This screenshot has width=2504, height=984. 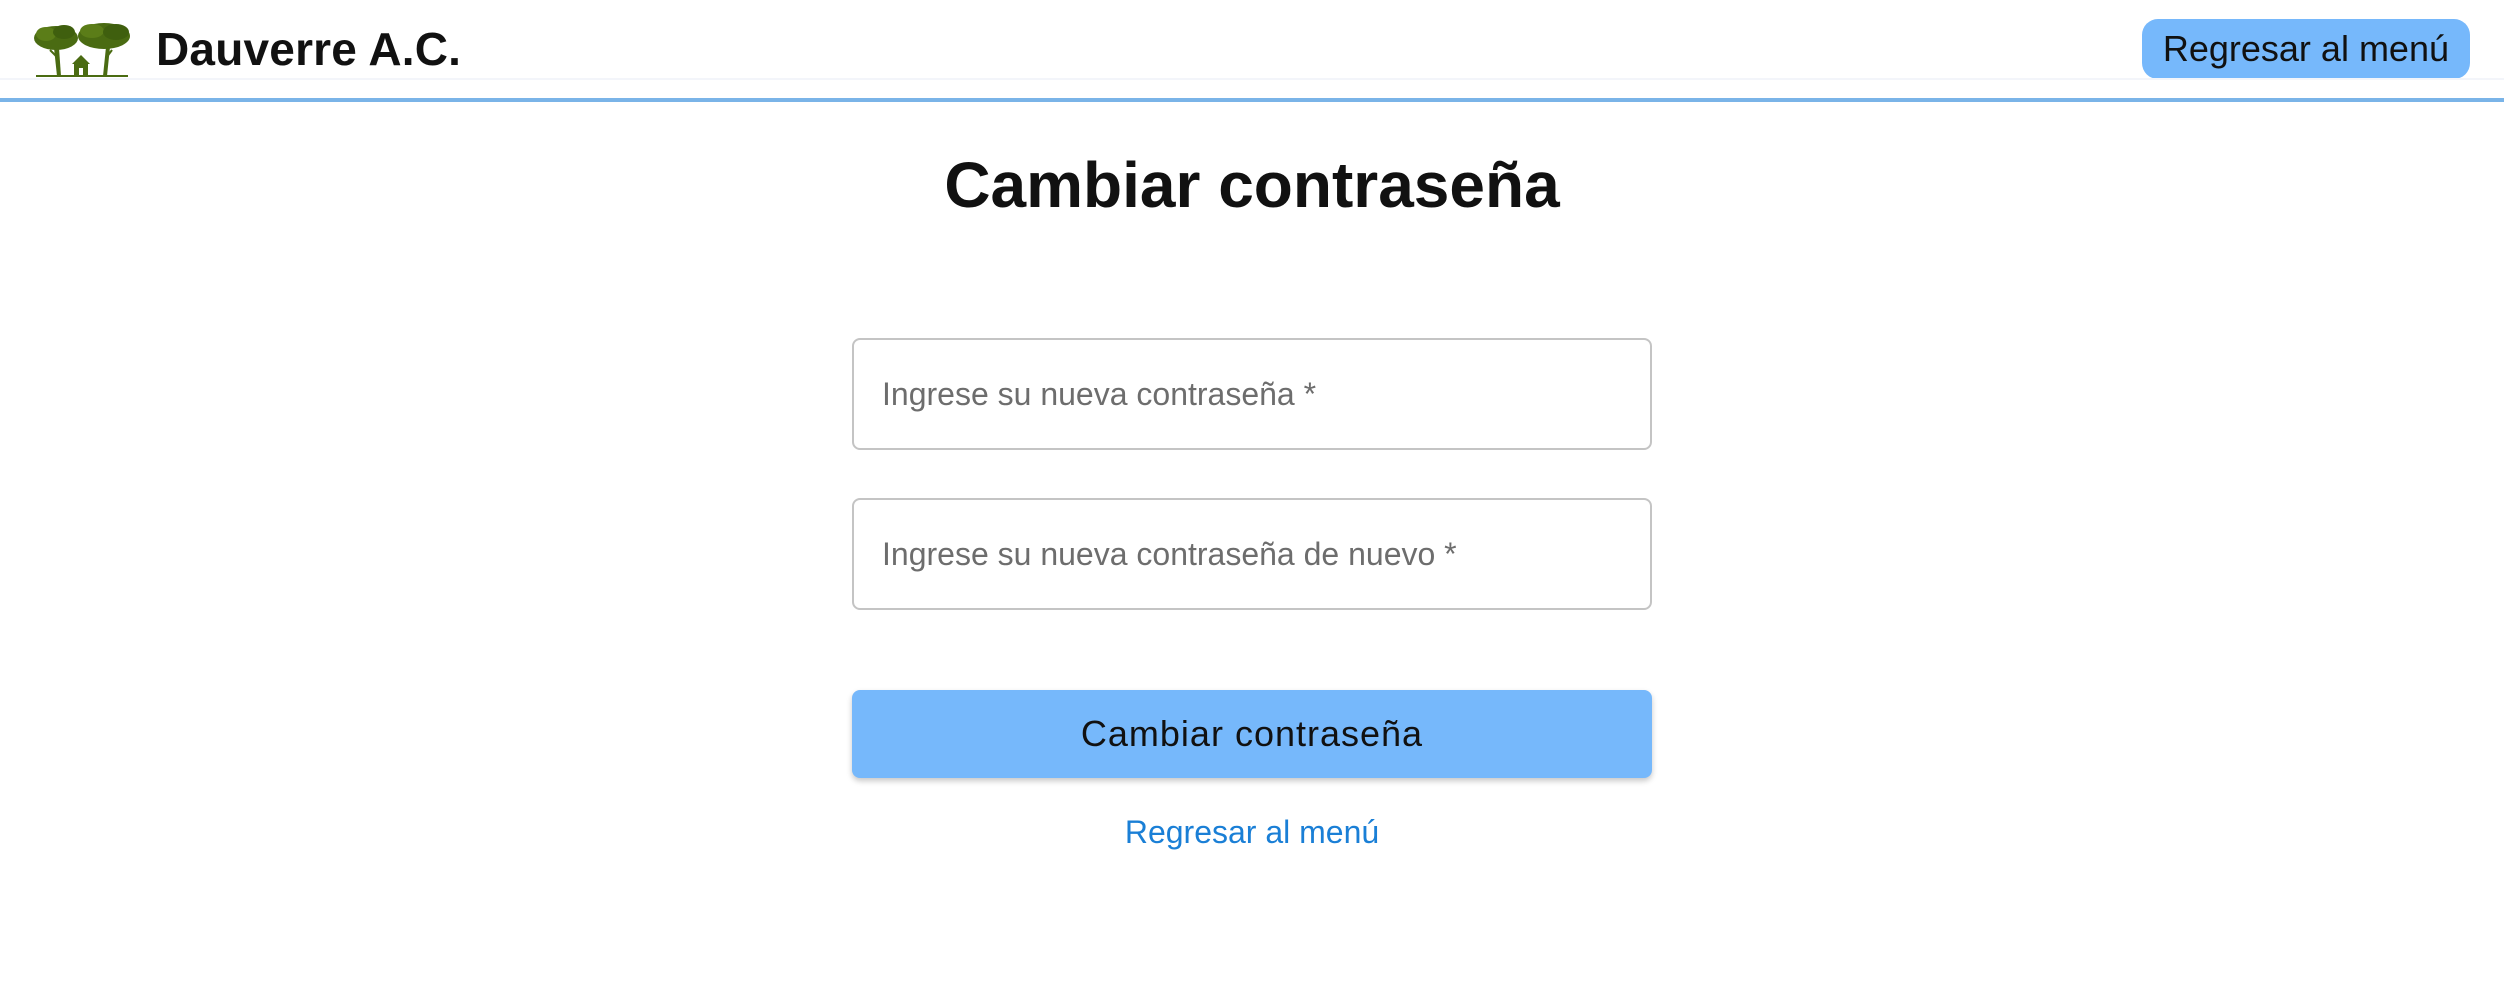 What do you see at coordinates (1252, 185) in the screenshot?
I see `page-title: Cambiar contraseña` at bounding box center [1252, 185].